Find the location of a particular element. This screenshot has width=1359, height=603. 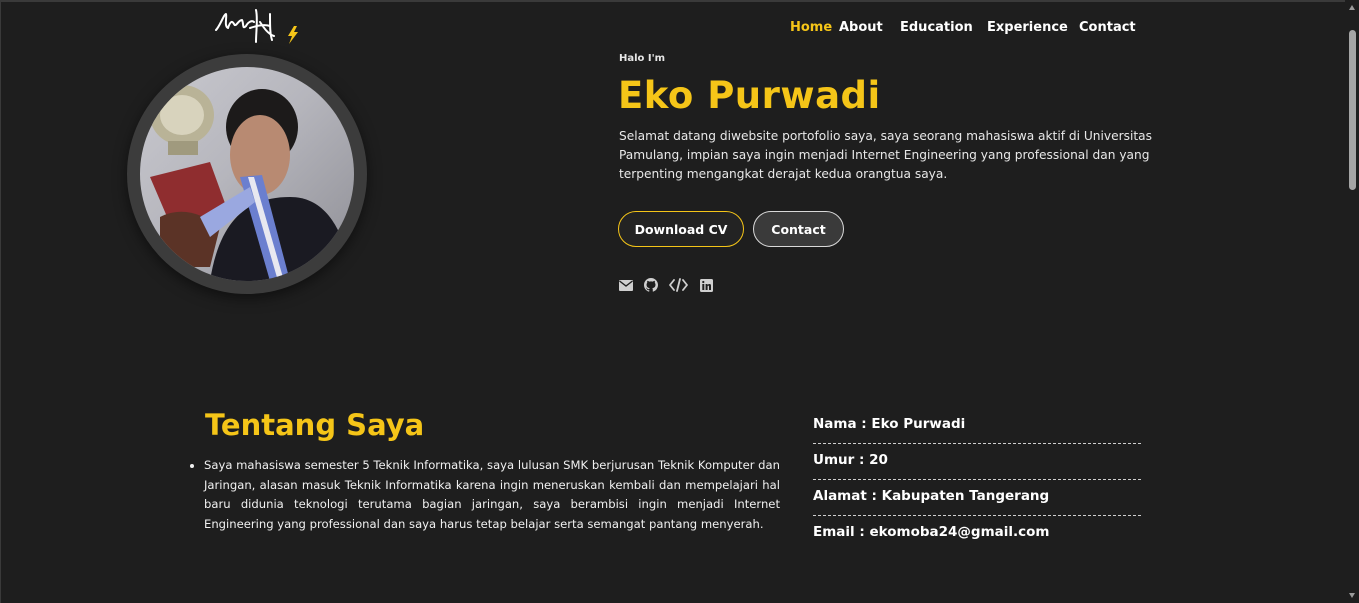

download-cv-label: Download CV is located at coordinates (681, 229).